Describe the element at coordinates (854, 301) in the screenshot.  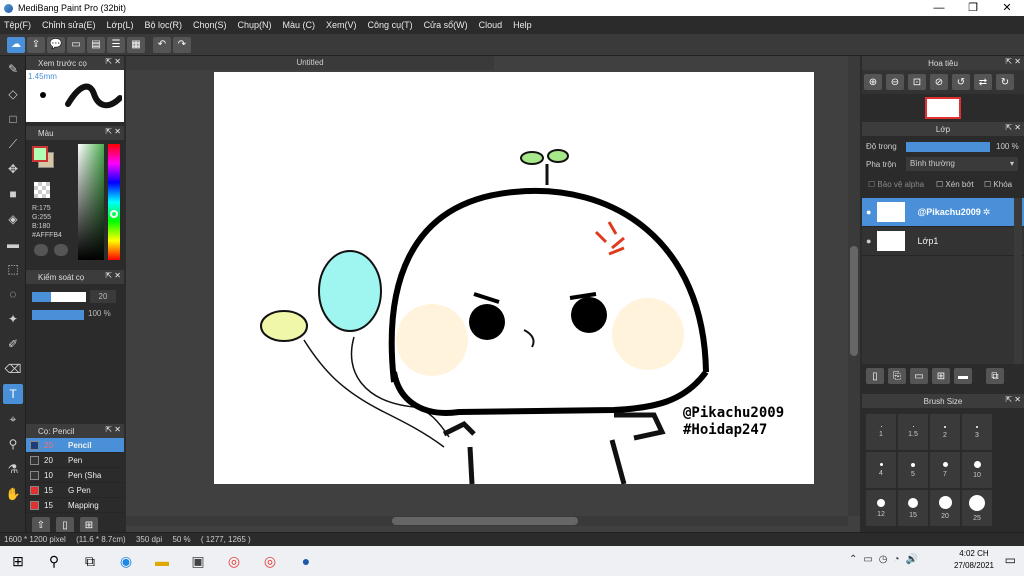
I see `vertical-scroll-thumb` at that location.